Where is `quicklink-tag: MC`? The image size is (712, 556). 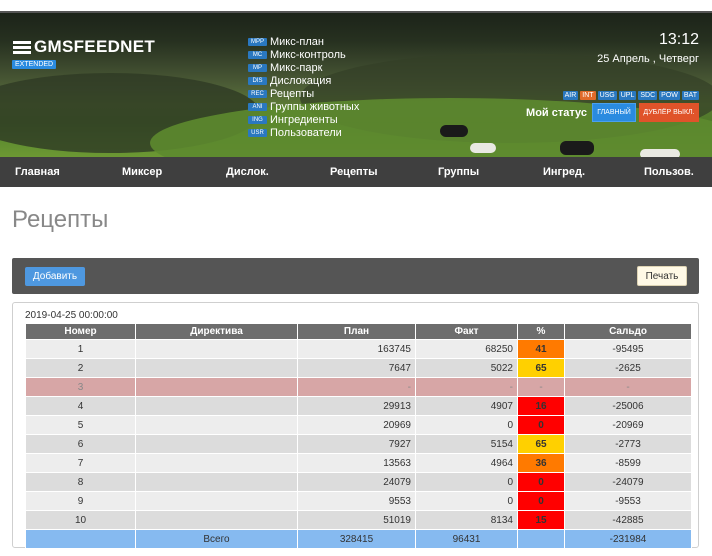
quicklink-tag: MC is located at coordinates (257, 54).